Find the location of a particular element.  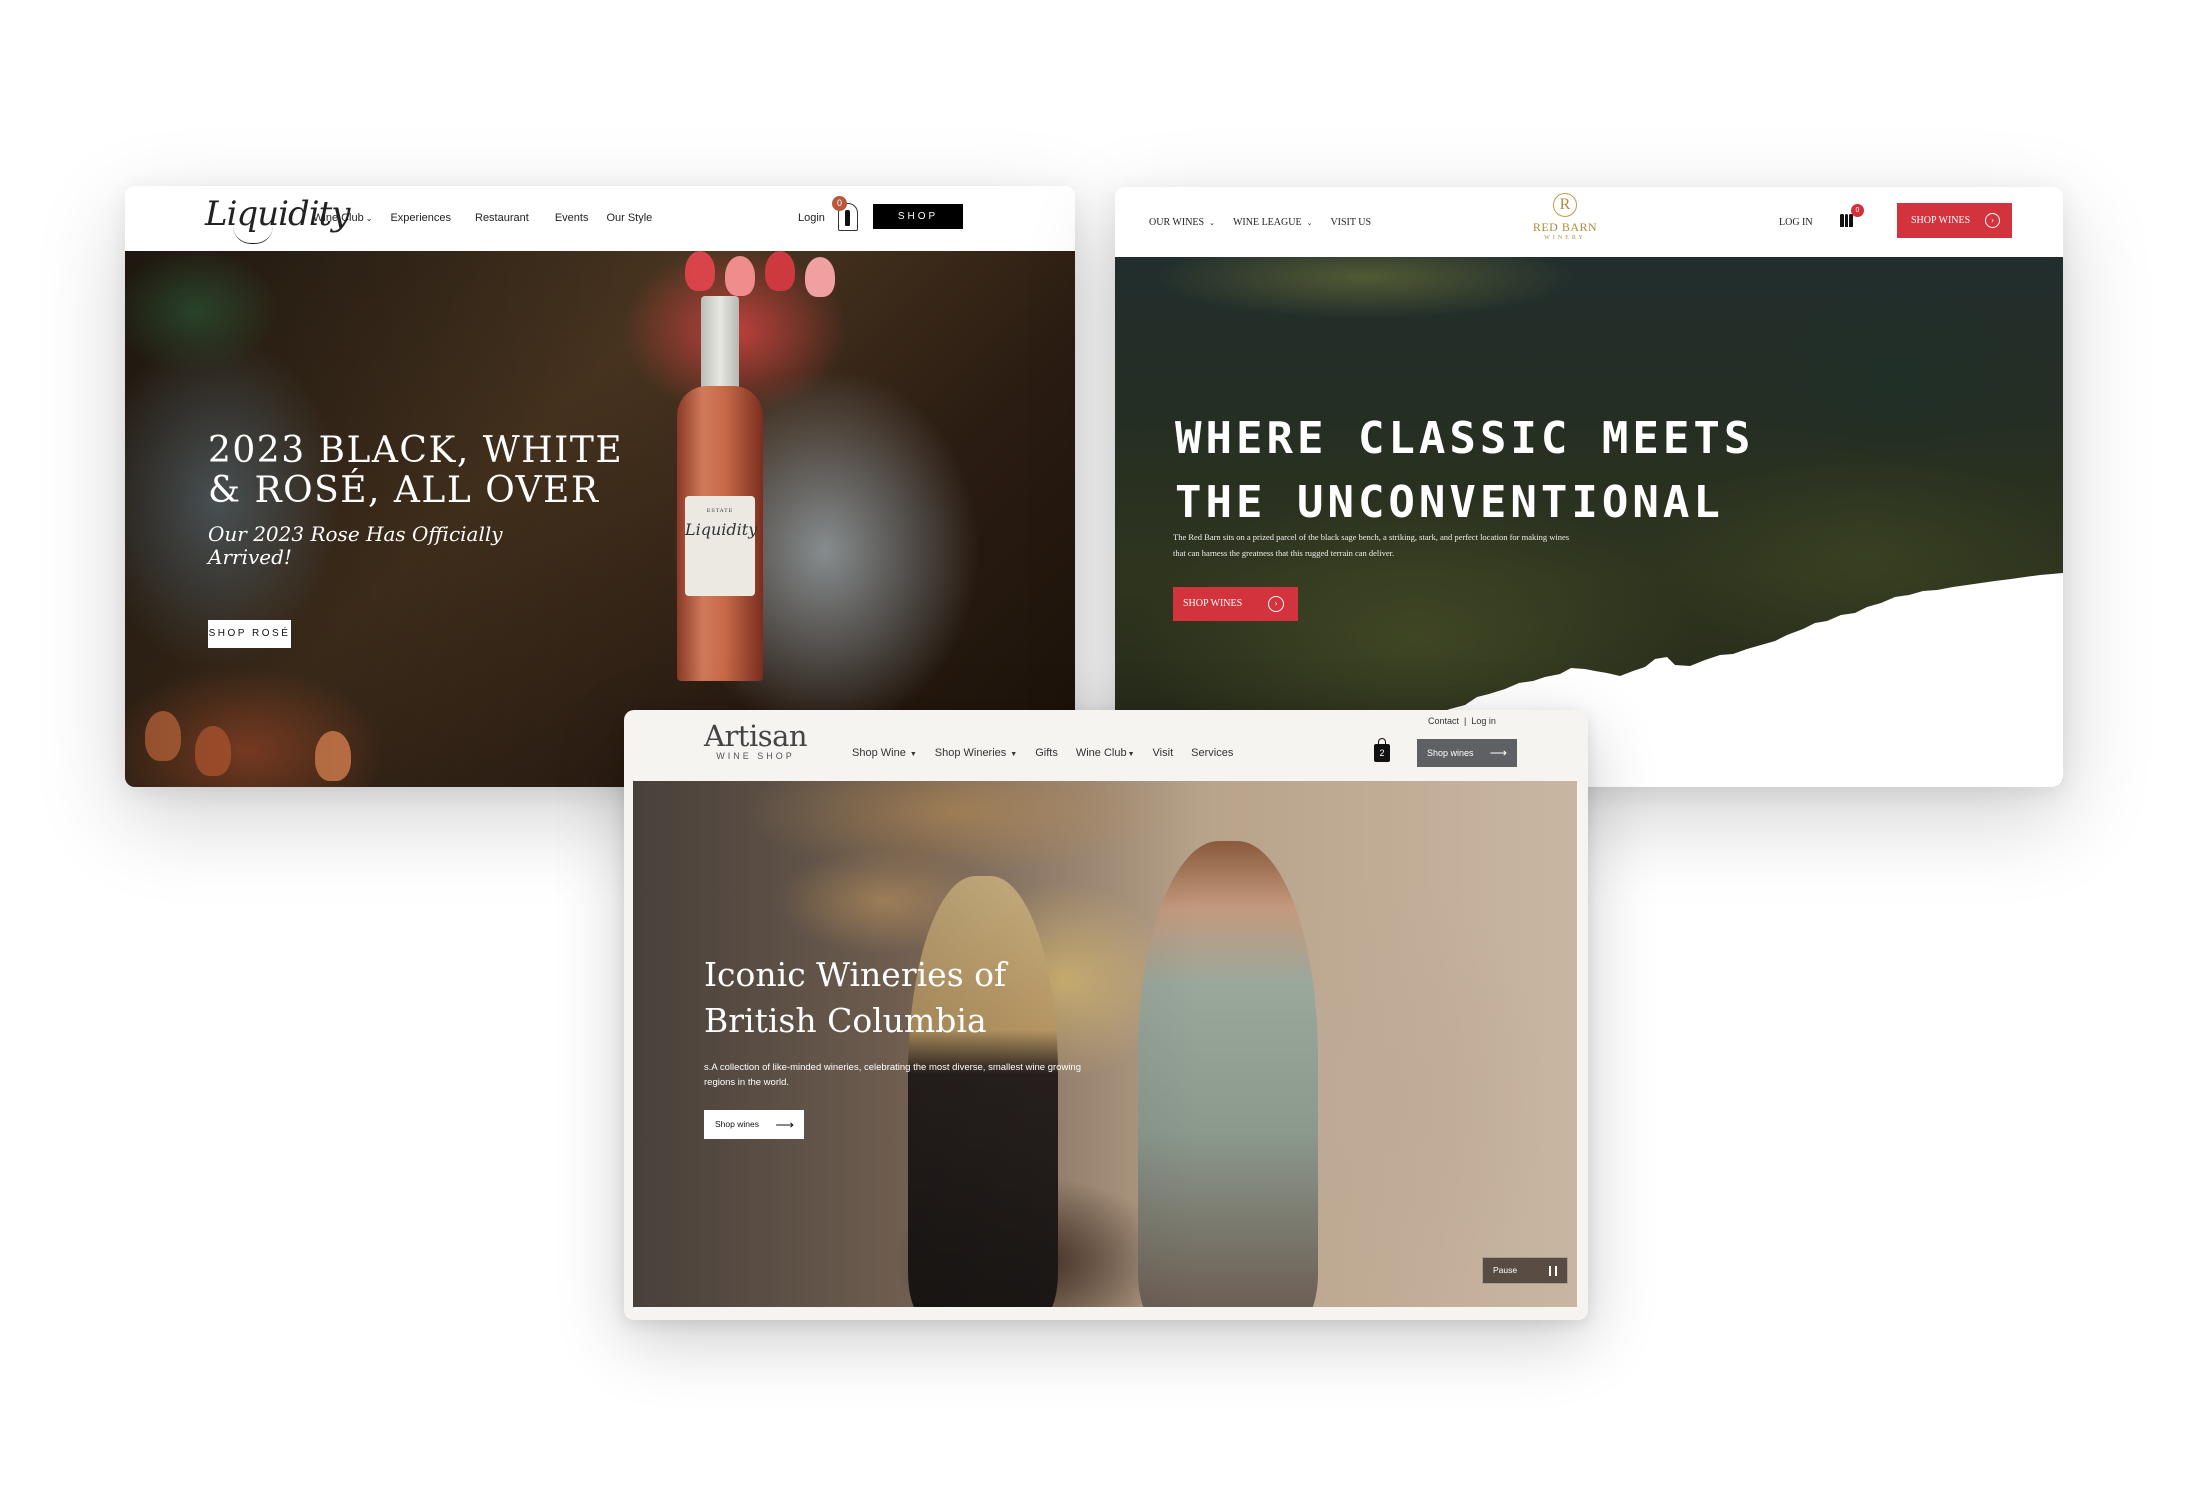

torn-paper-edge is located at coordinates (1724, 680).